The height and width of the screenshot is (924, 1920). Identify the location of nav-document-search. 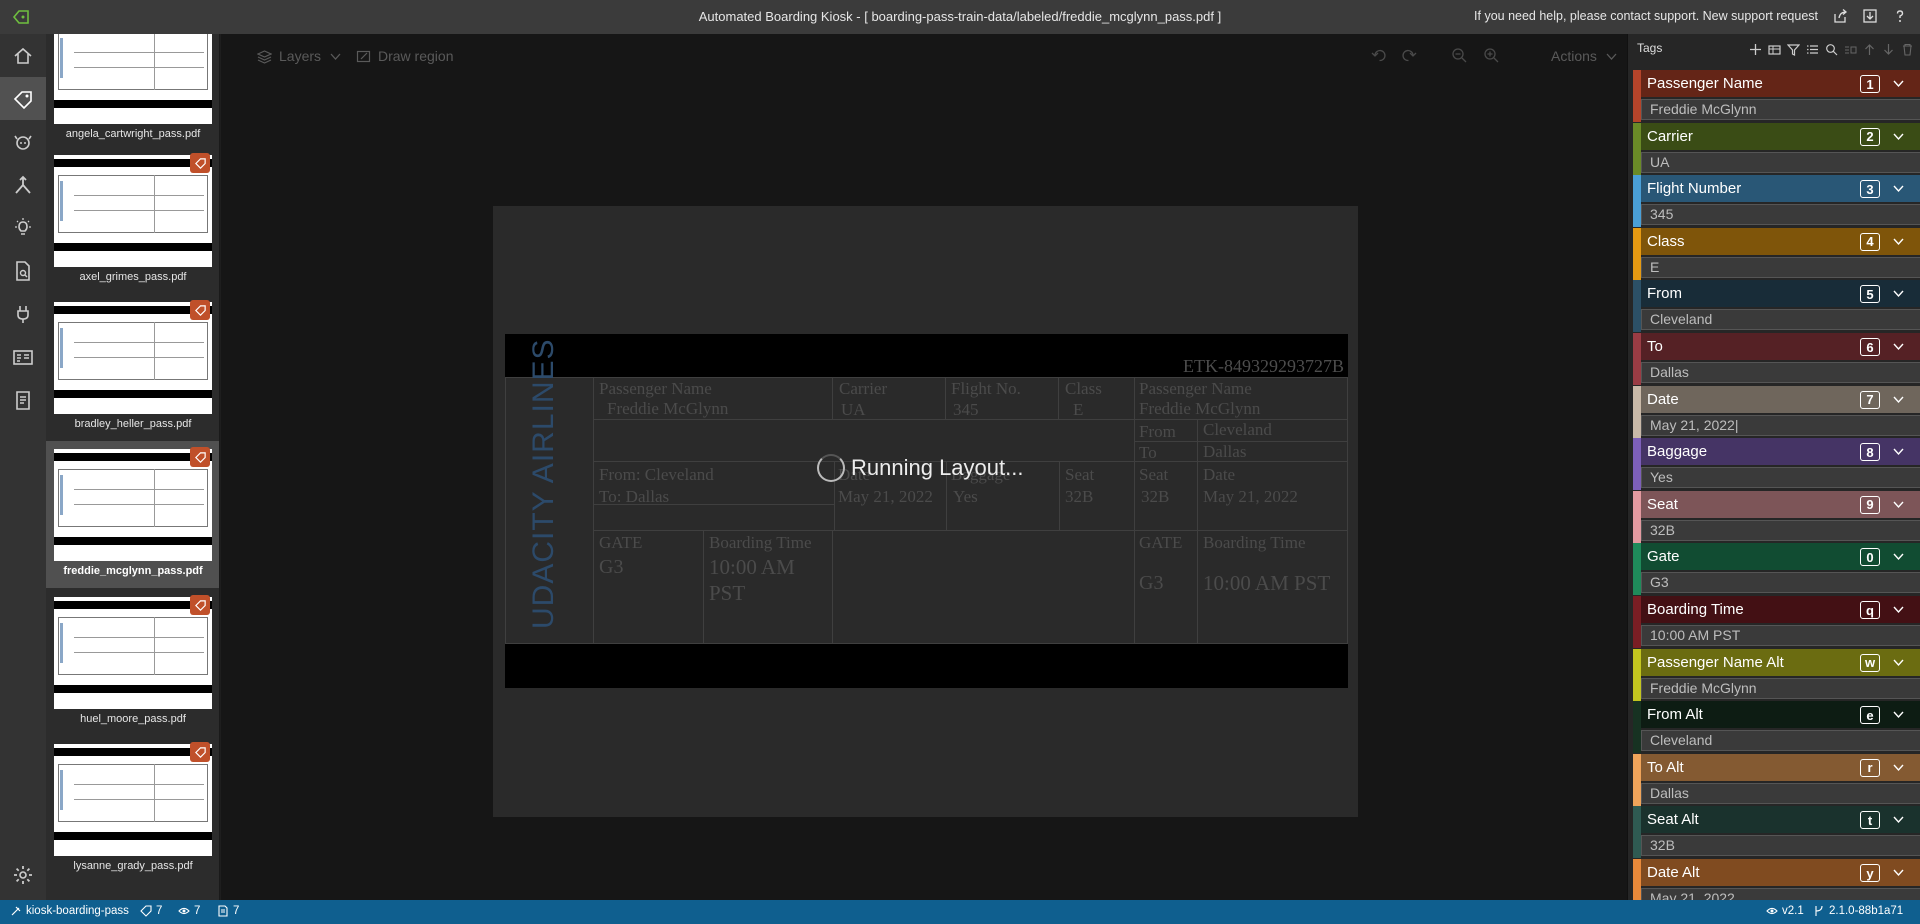
(23, 270).